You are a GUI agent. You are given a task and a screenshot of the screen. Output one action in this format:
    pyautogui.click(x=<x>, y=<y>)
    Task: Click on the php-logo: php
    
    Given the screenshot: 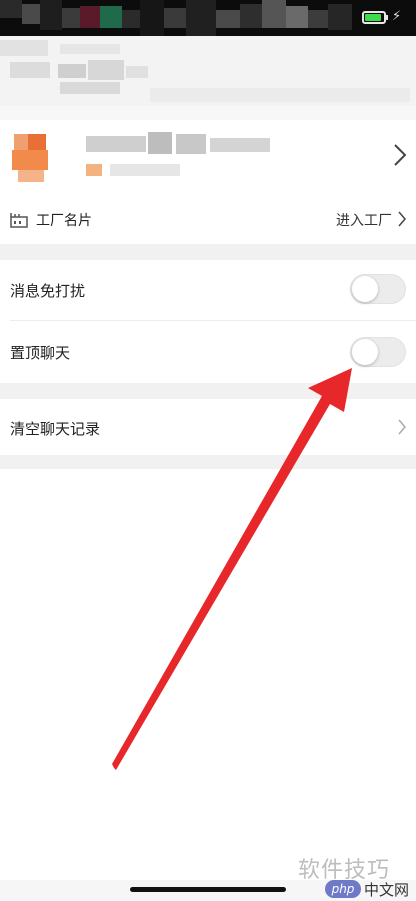 What is the action you would take?
    pyautogui.click(x=343, y=889)
    